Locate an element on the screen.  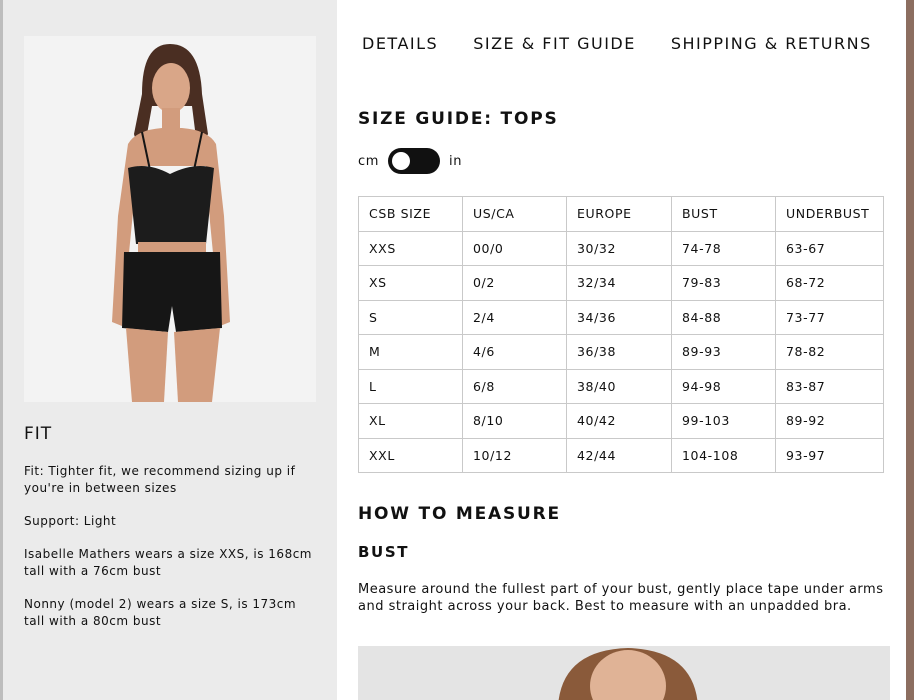
table-cell: 0/2 is located at coordinates (514, 283).